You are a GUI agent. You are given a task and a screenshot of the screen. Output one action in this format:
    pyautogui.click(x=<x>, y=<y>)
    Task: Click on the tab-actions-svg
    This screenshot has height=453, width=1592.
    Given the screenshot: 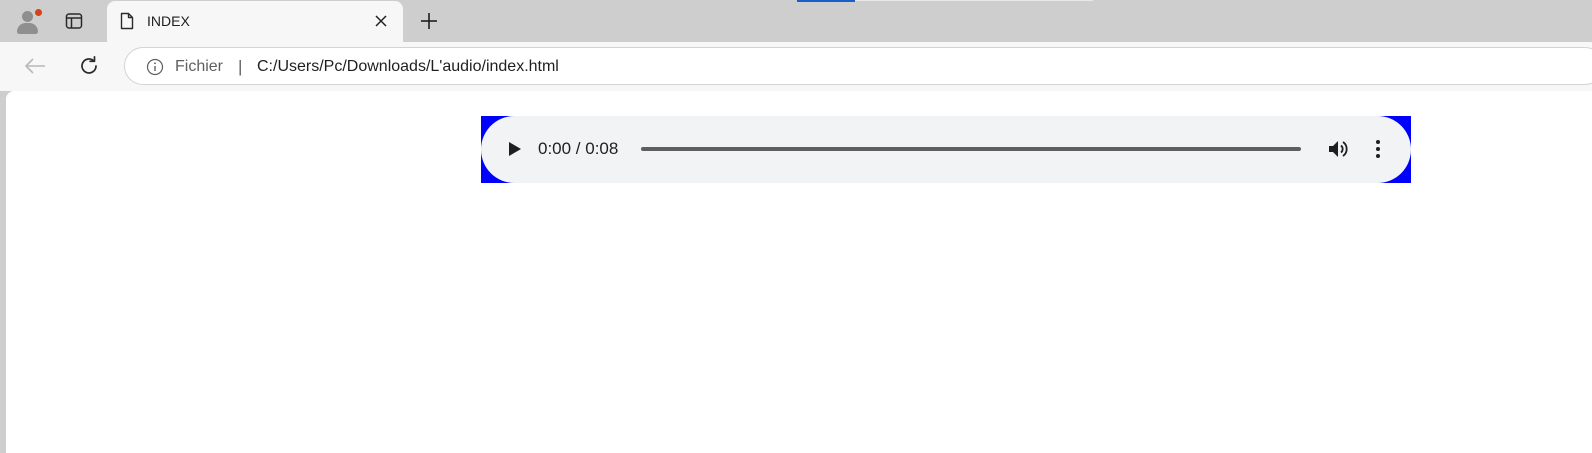 What is the action you would take?
    pyautogui.click(x=74, y=21)
    